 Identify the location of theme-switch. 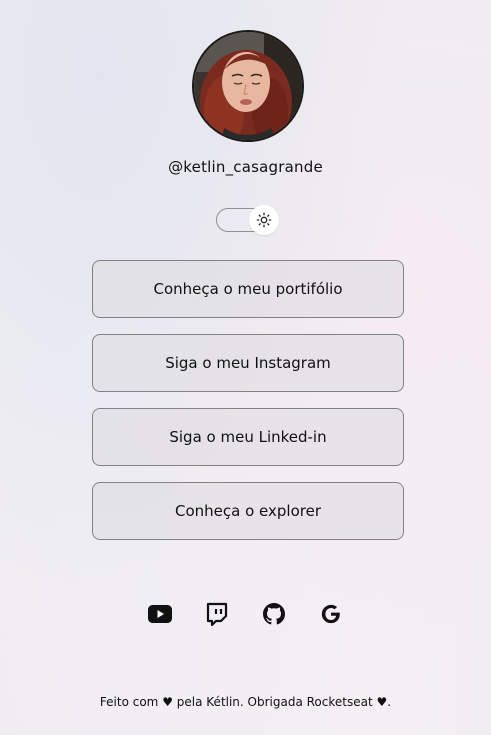
(247, 220).